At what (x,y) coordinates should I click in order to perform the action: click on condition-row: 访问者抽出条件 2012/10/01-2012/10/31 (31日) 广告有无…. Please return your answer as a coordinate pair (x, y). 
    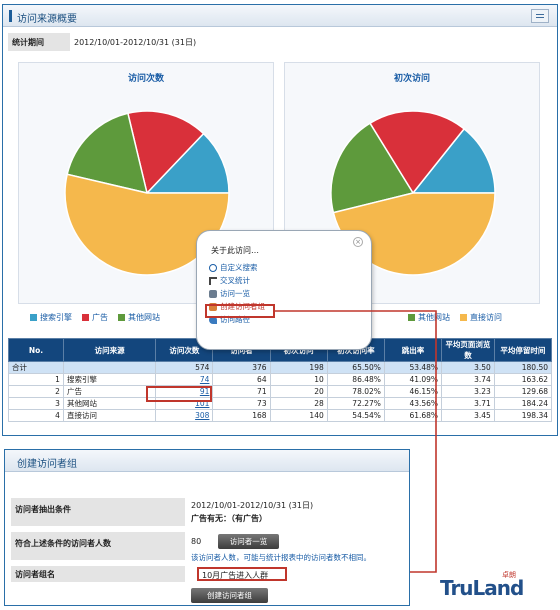
    Looking at the image, I should click on (208, 513).